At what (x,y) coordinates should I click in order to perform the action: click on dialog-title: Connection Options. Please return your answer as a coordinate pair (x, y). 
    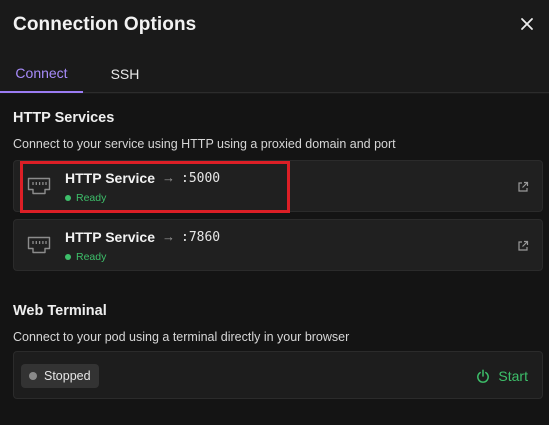
    Looking at the image, I should click on (105, 24).